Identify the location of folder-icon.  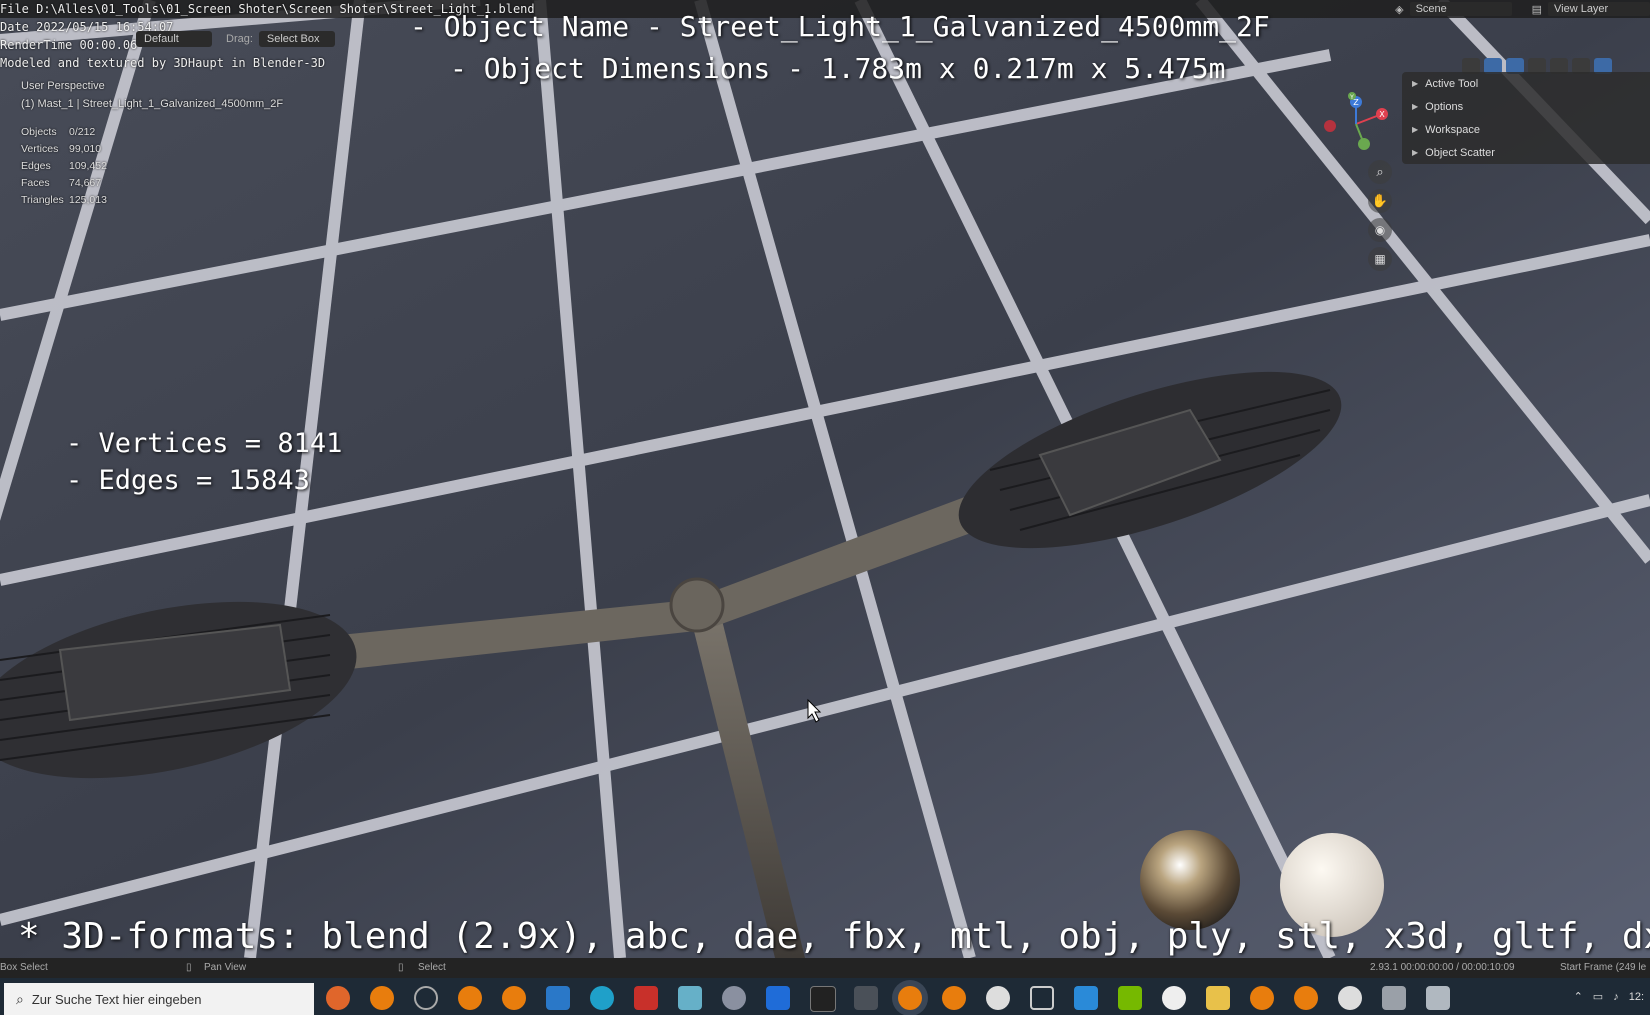
(1218, 998).